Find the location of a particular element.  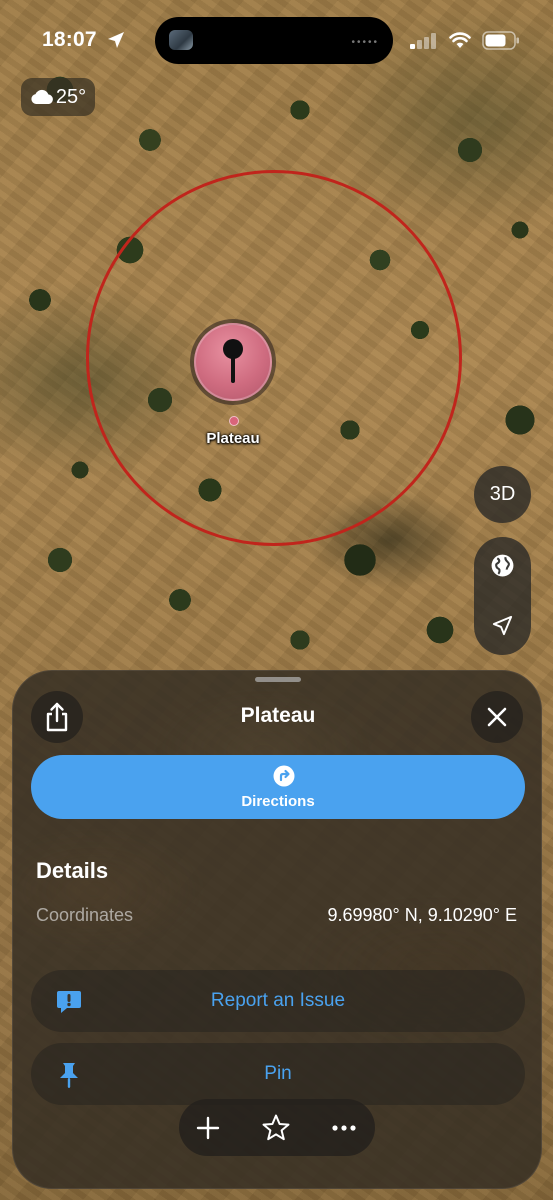

close-button is located at coordinates (497, 717).